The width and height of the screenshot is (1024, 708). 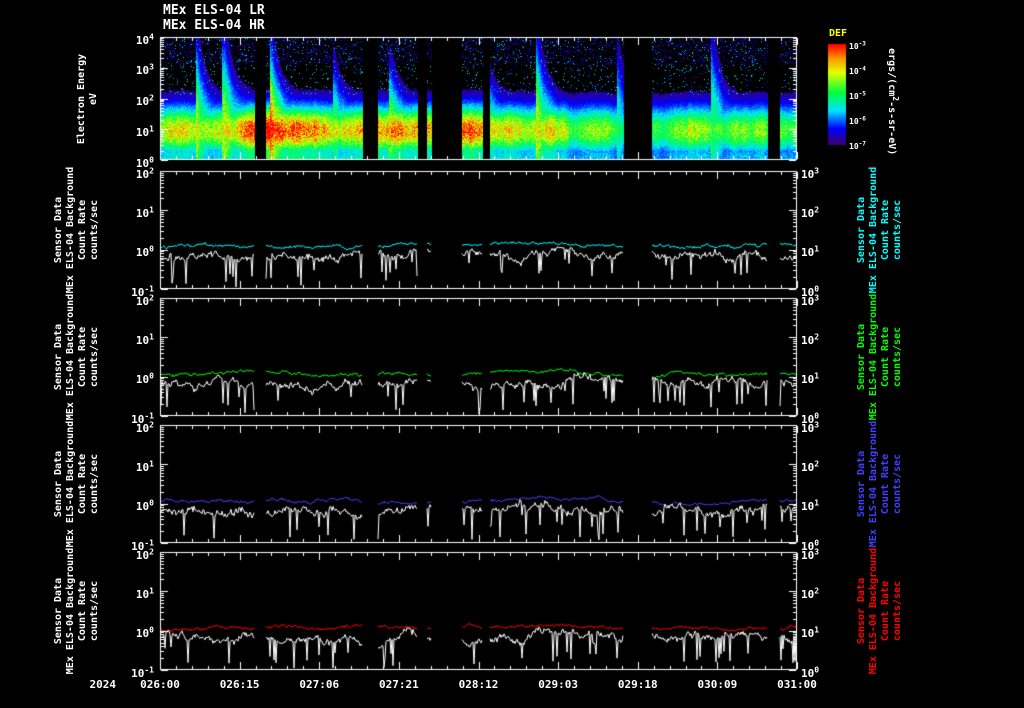 I want to click on spectrogram-y-tick-label: 103, so click(x=144, y=70).